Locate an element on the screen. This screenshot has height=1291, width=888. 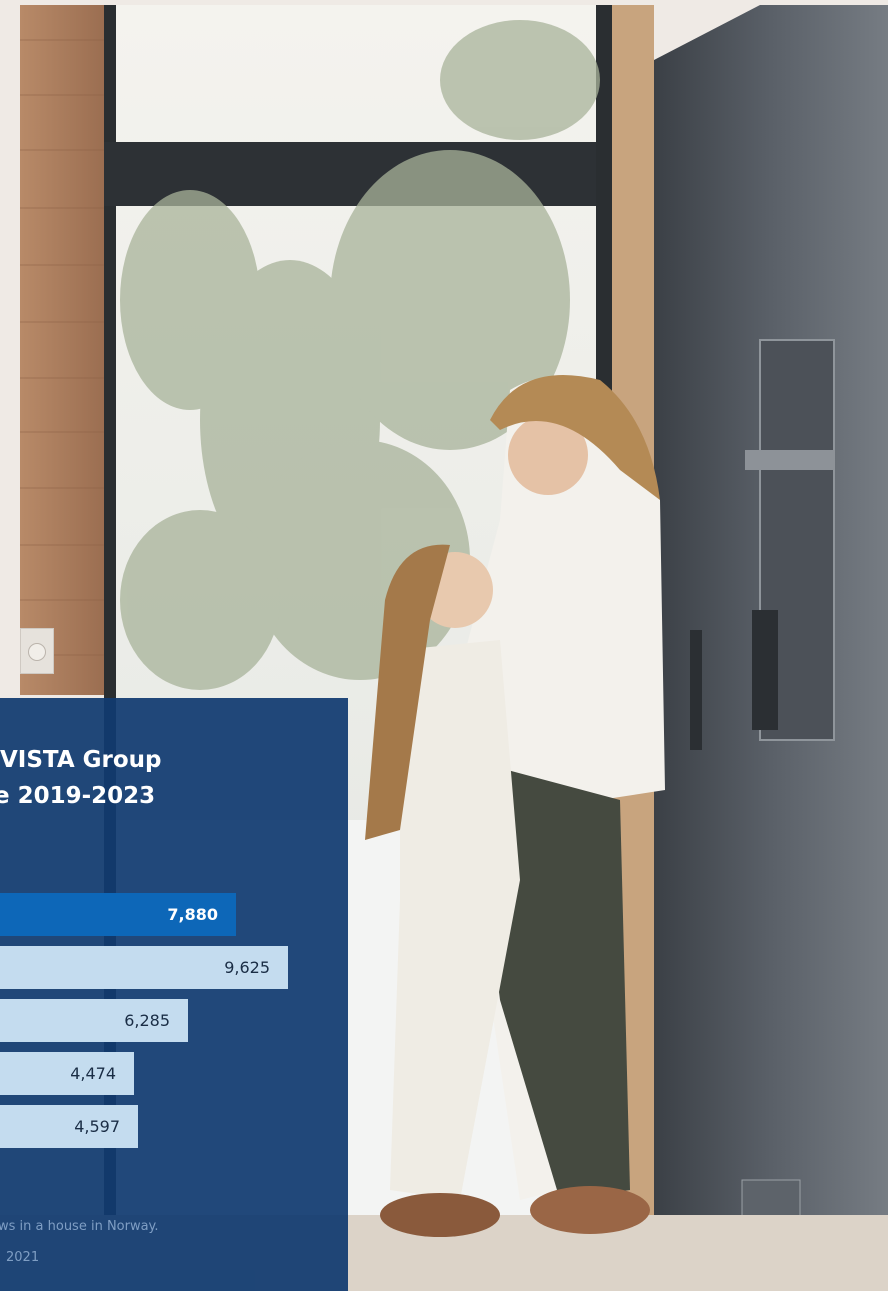
chart-bar-label: 4,474 is located at coordinates (93, 1073).